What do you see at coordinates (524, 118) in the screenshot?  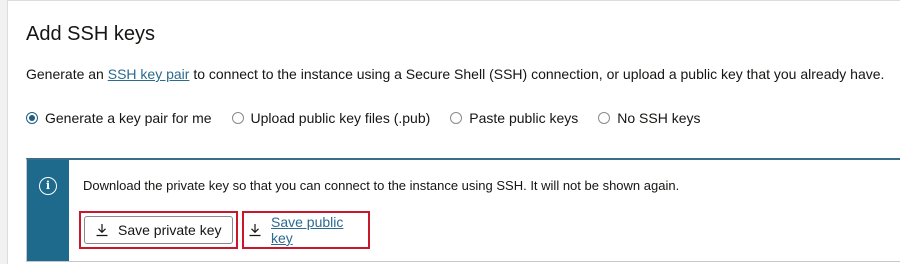 I see `radio-label: Paste public keys` at bounding box center [524, 118].